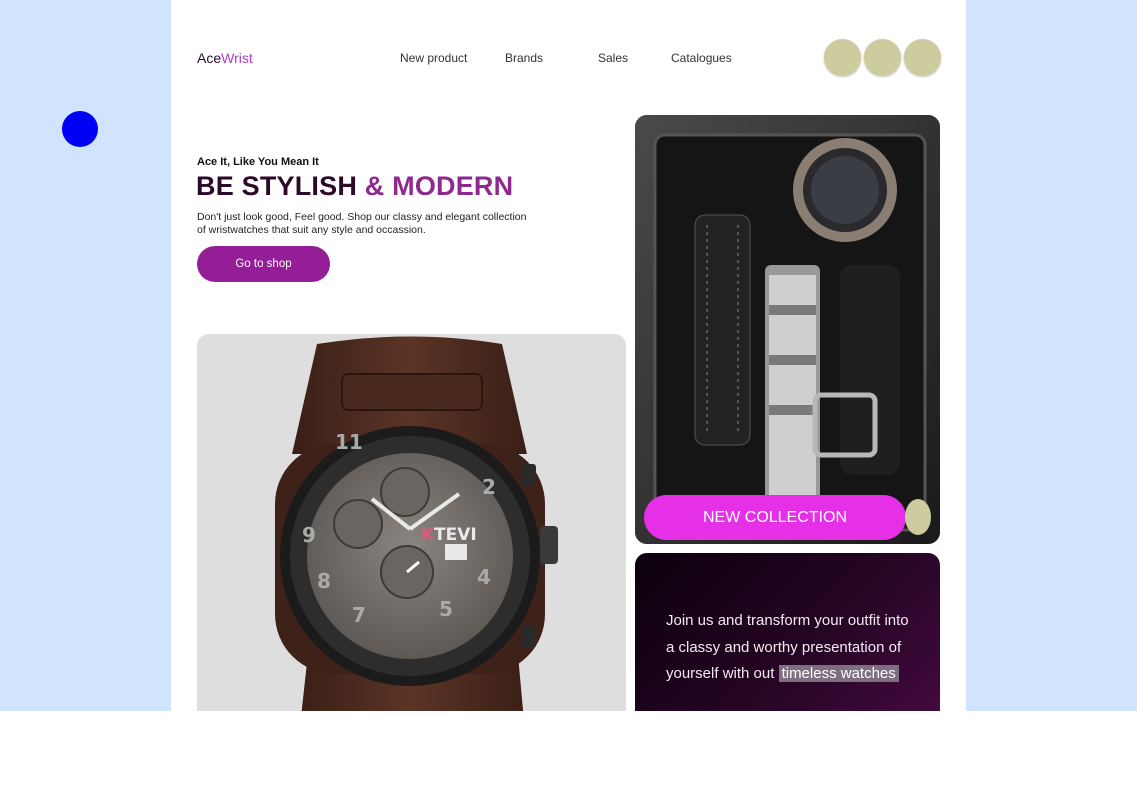 The height and width of the screenshot is (795, 1137). Describe the element at coordinates (237, 58) in the screenshot. I see `brand-name-accent: Wrist` at that location.